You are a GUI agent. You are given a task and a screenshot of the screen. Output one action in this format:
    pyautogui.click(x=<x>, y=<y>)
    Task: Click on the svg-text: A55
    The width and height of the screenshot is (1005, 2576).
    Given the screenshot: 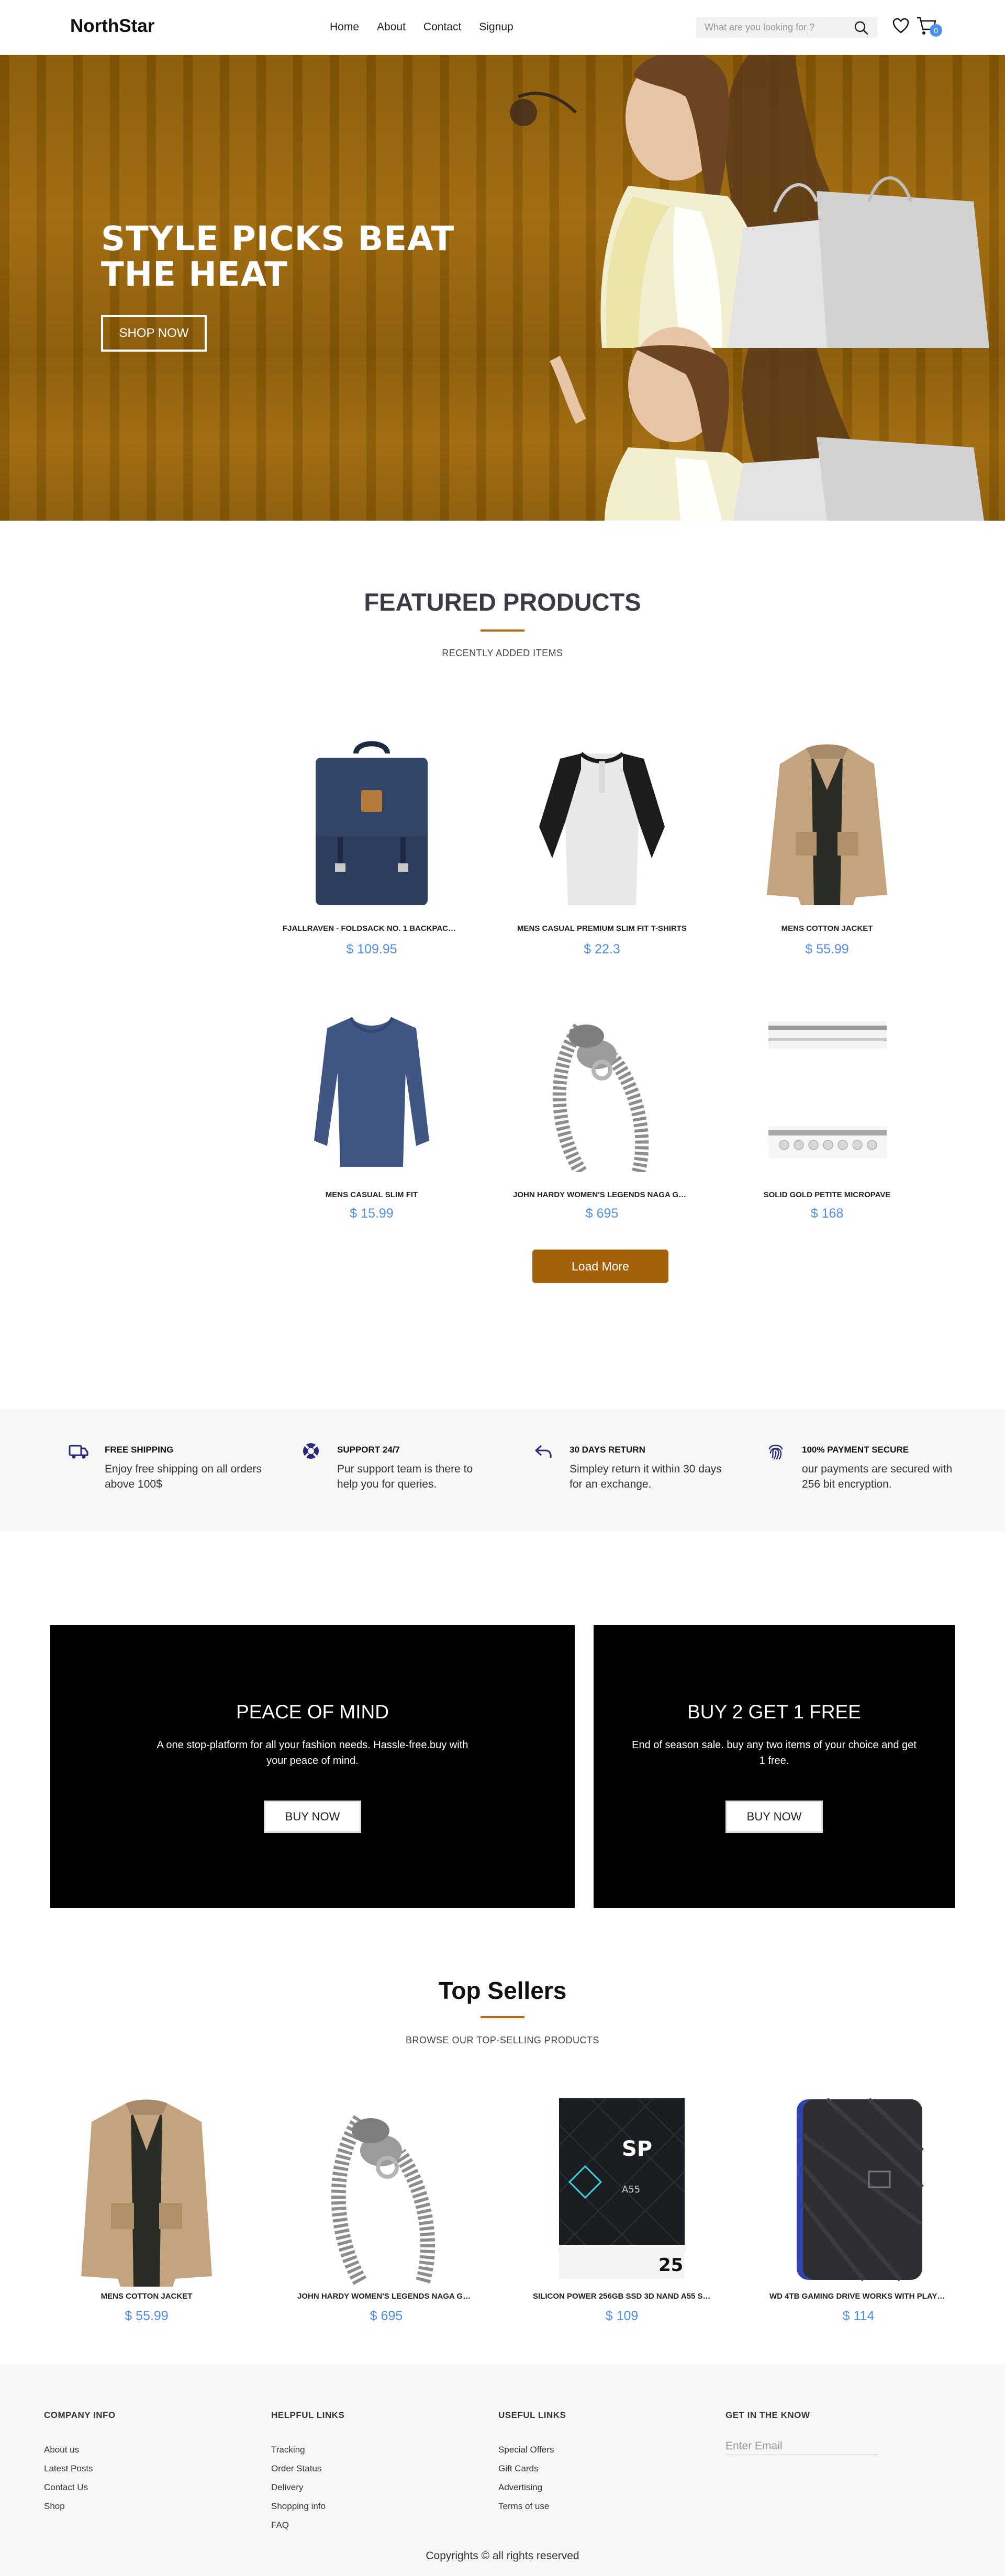 What is the action you would take?
    pyautogui.click(x=631, y=2189)
    